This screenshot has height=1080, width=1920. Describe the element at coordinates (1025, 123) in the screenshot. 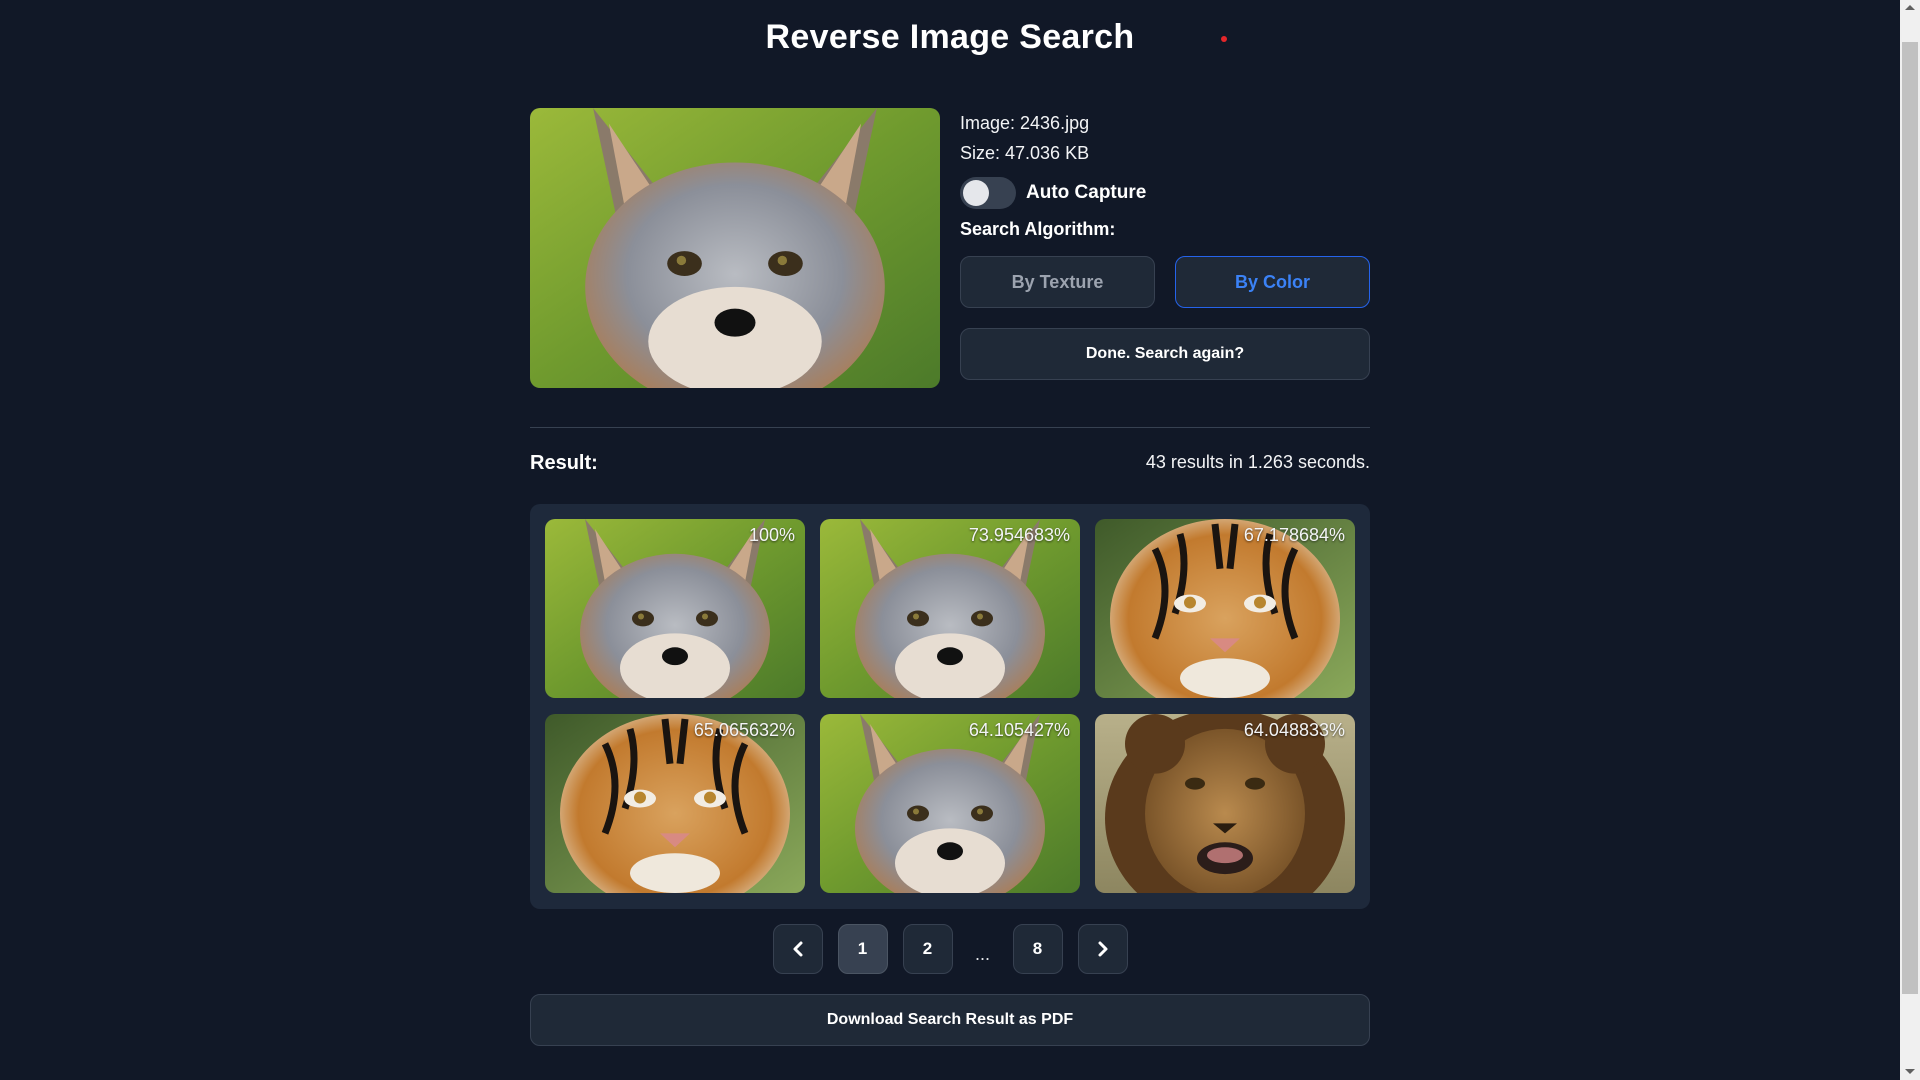

I see `image-filename: Image: 2436.jpg` at that location.